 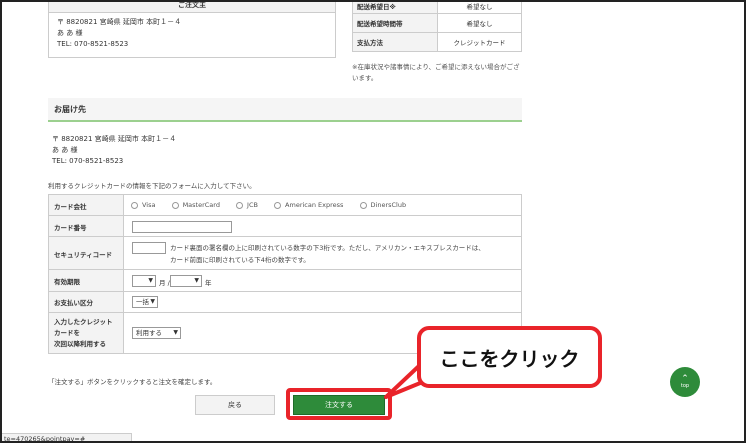 What do you see at coordinates (437, 8) in the screenshot?
I see `table-row: 配送希望日※ 希望なし` at bounding box center [437, 8].